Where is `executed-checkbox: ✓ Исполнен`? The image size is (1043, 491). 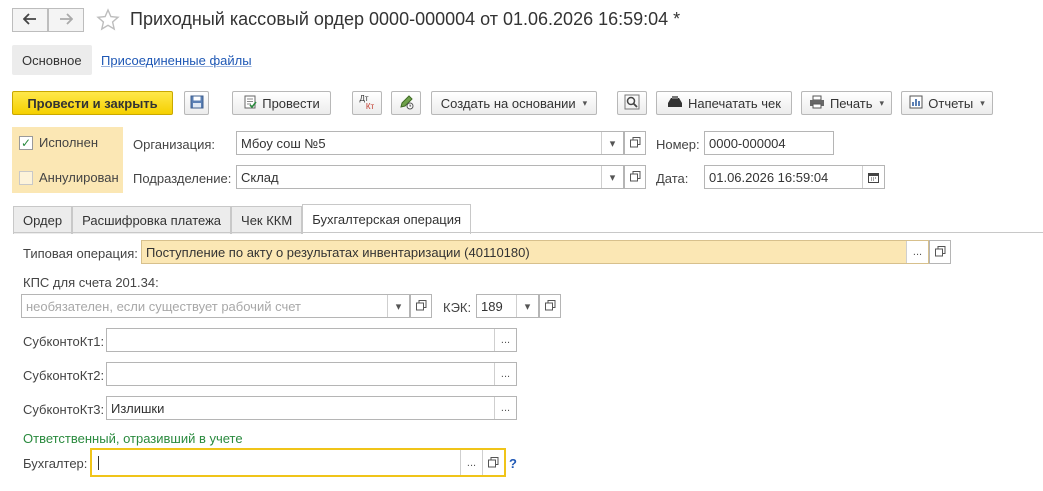
executed-checkbox: ✓ Исполнен is located at coordinates (58, 142).